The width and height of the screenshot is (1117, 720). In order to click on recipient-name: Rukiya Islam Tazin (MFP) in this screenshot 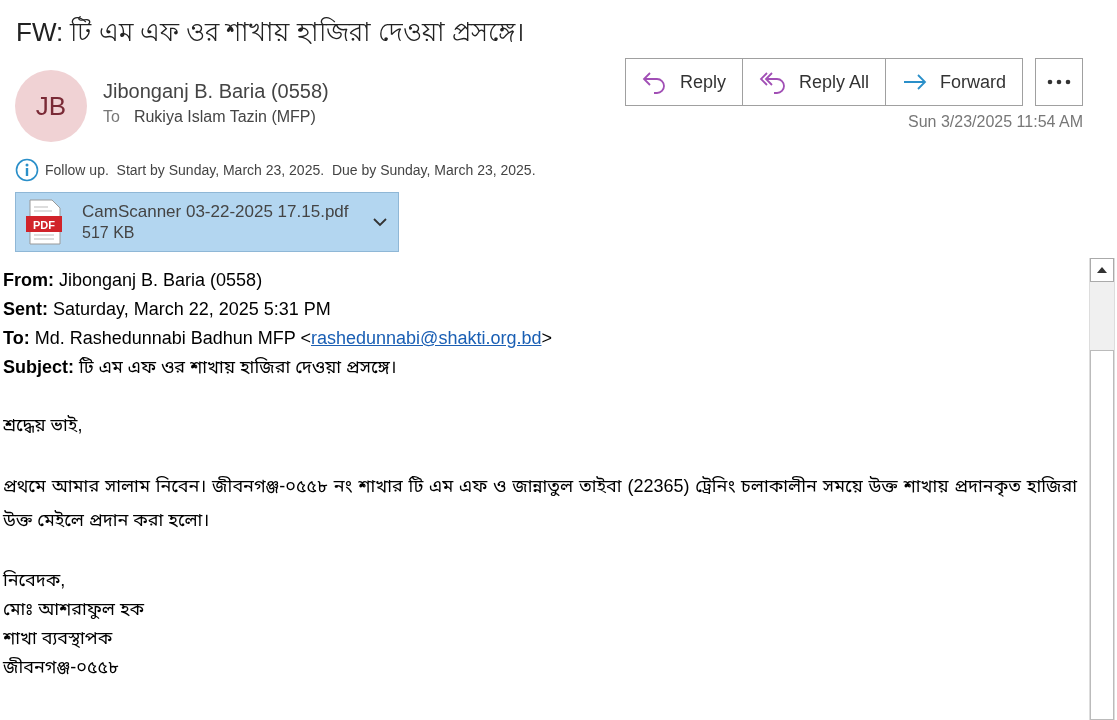, I will do `click(224, 117)`.